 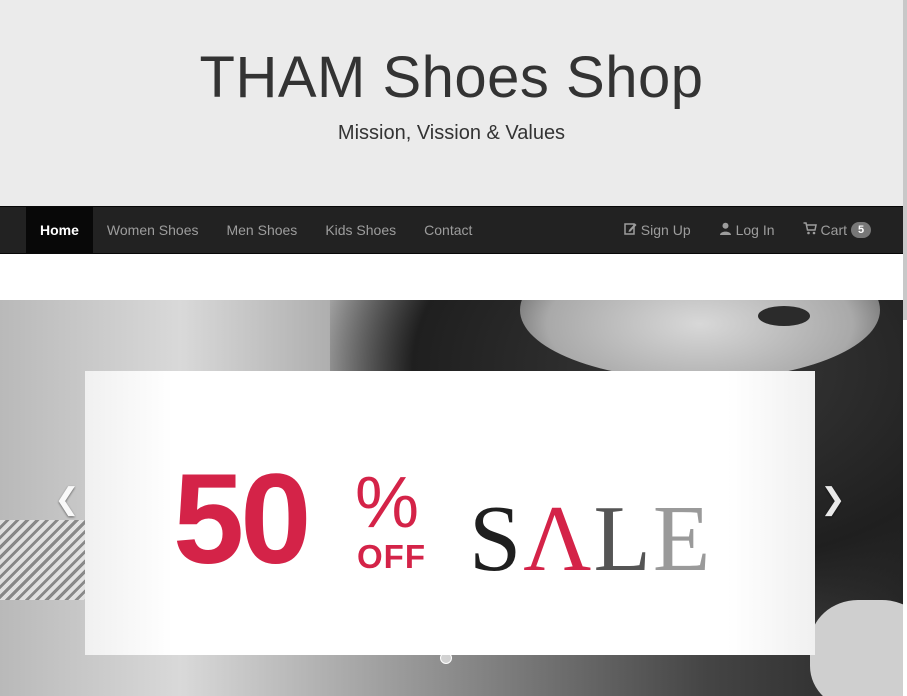 What do you see at coordinates (496, 539) in the screenshot?
I see `sale-letter: S` at bounding box center [496, 539].